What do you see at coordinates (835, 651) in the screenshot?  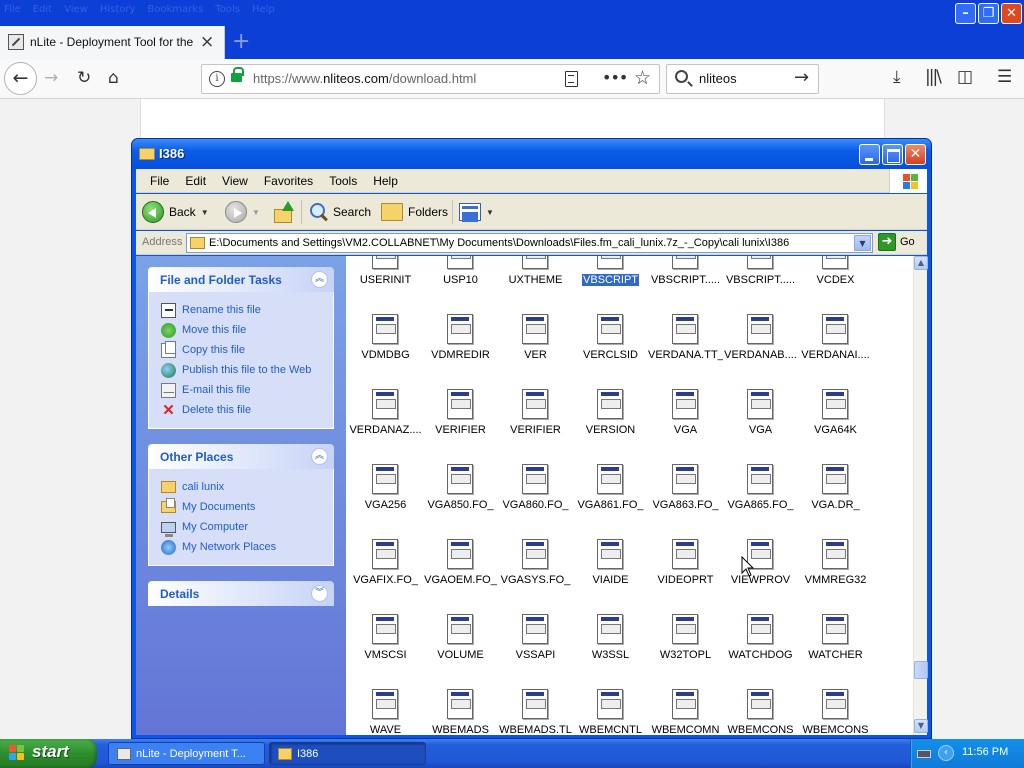 I see `file-item: WATCHER` at bounding box center [835, 651].